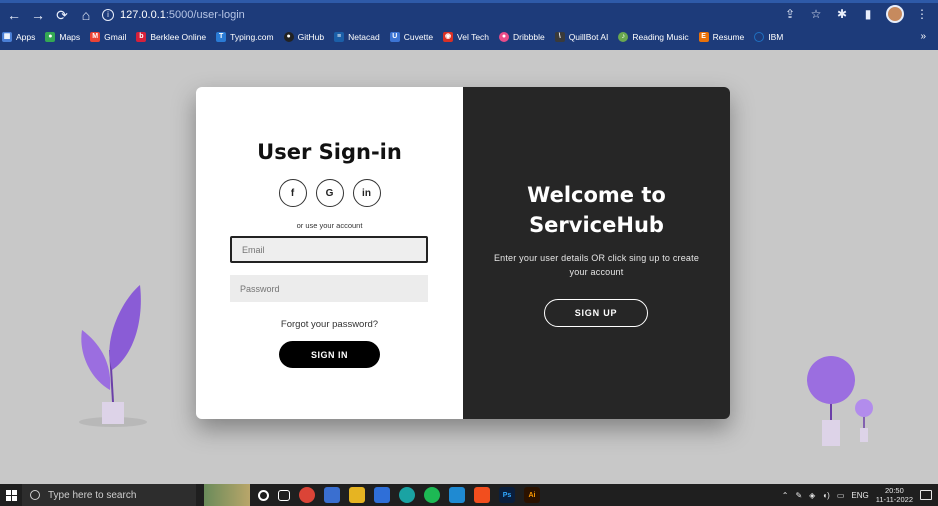 This screenshot has height=506, width=938. I want to click on google-icon: G, so click(329, 193).